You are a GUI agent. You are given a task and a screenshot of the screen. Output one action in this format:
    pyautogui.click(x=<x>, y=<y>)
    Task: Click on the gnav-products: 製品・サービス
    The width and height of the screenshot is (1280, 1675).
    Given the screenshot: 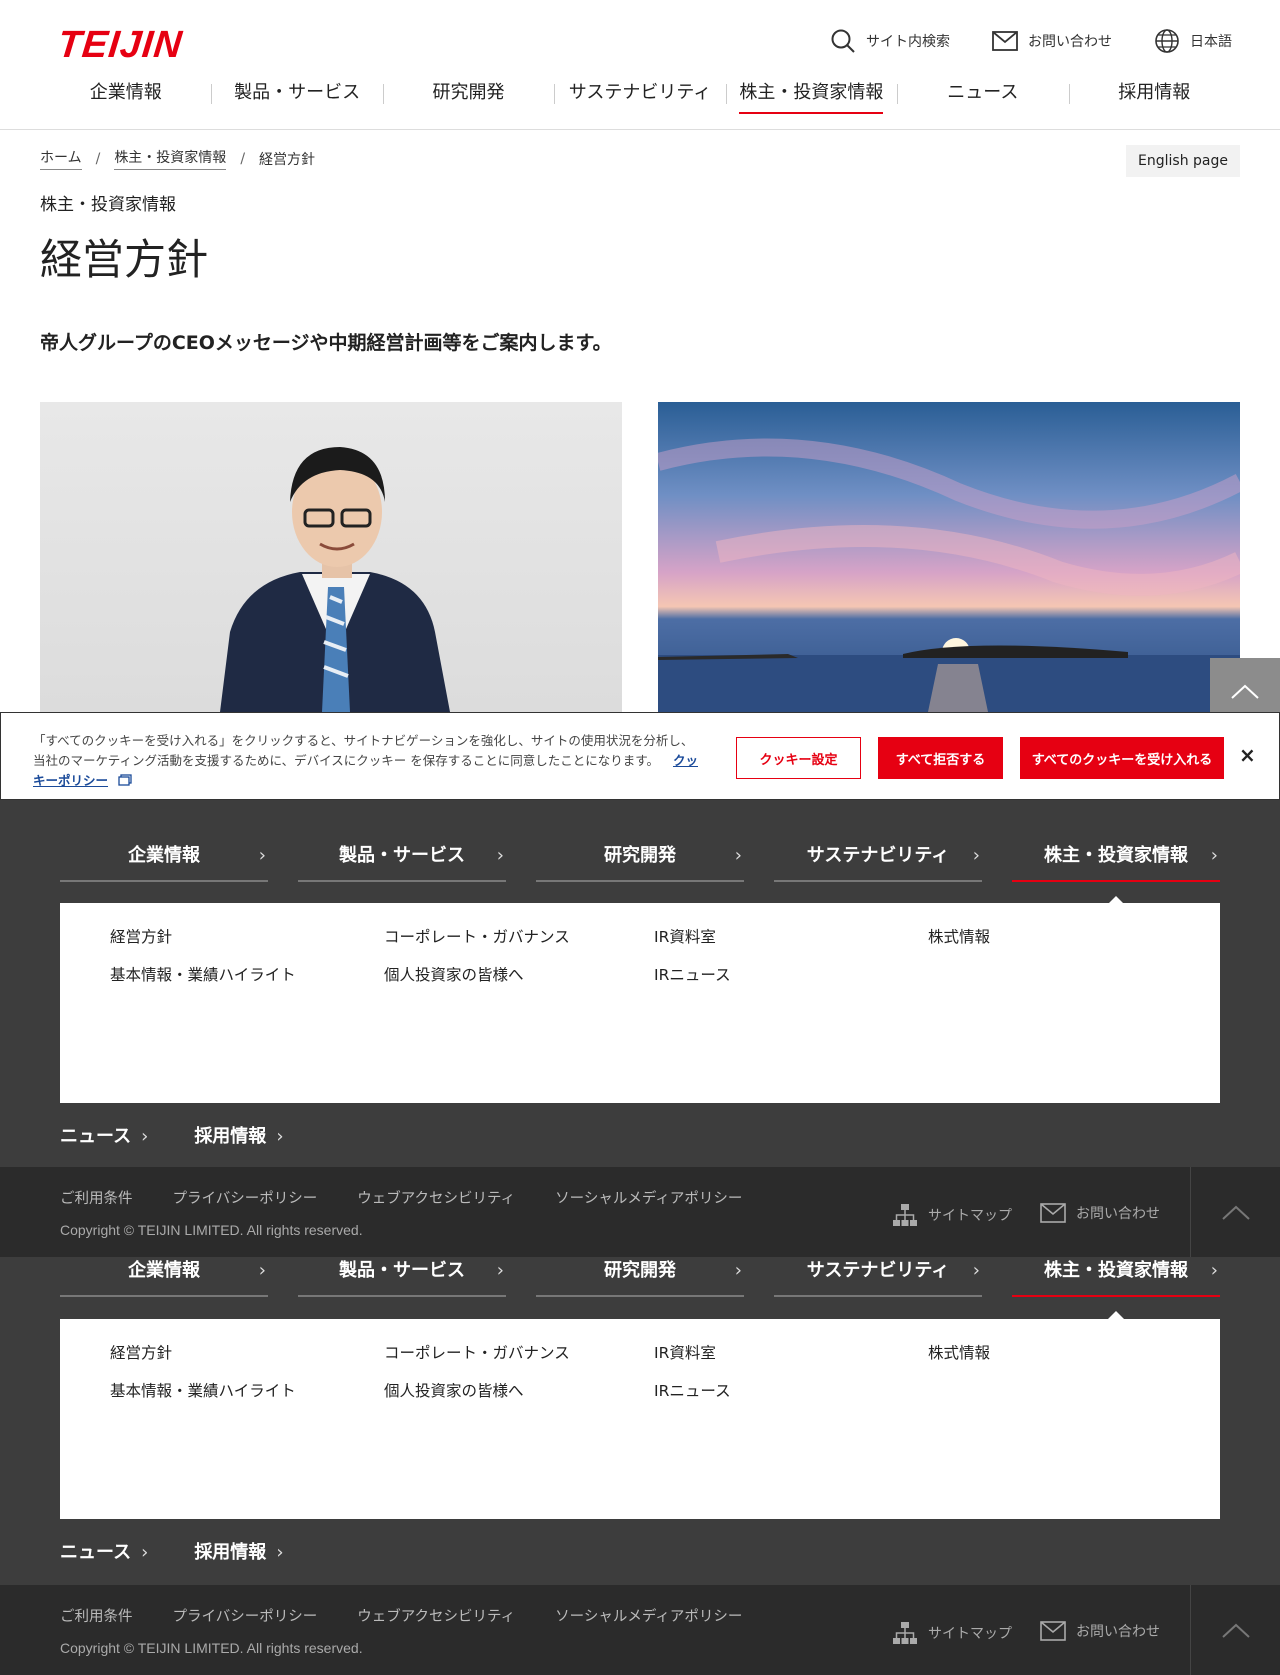 What is the action you would take?
    pyautogui.click(x=296, y=96)
    